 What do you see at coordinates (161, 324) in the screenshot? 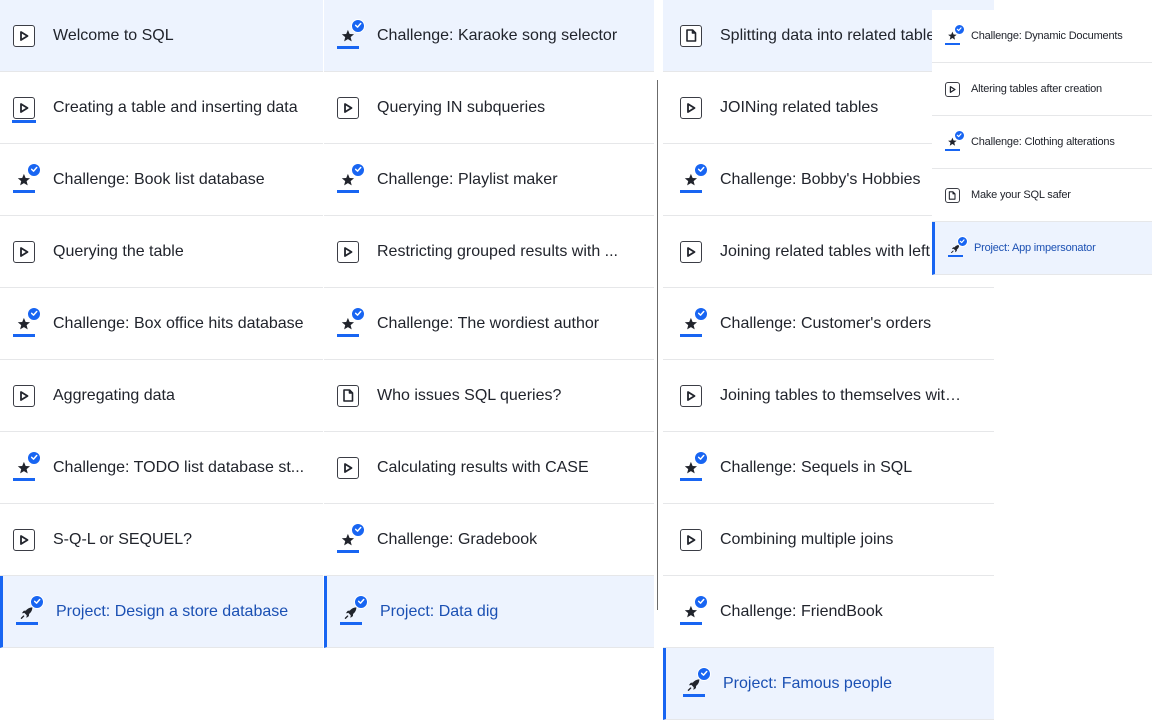
I see `lesson-item: Challenge: Box office hits database` at bounding box center [161, 324].